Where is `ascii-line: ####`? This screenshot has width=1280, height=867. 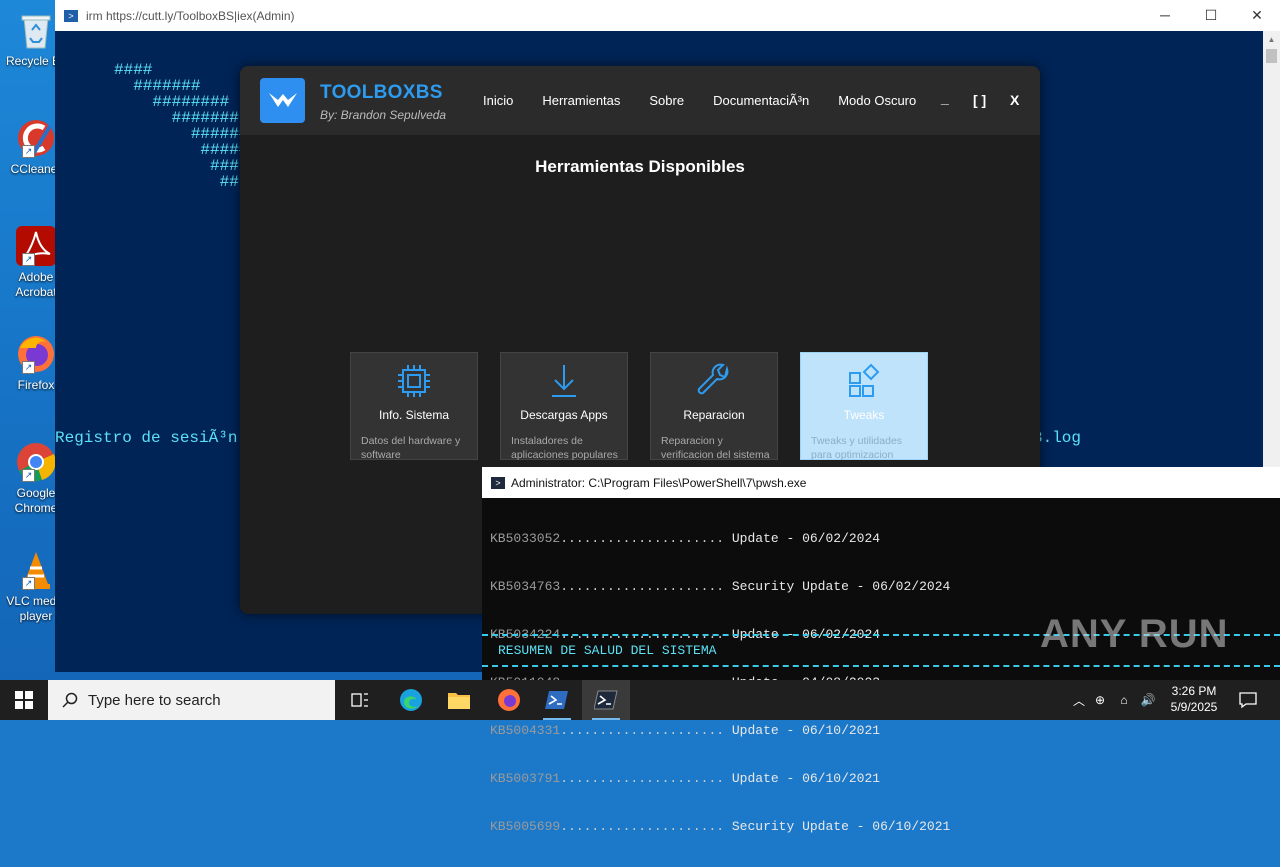 ascii-line: #### is located at coordinates (133, 70).